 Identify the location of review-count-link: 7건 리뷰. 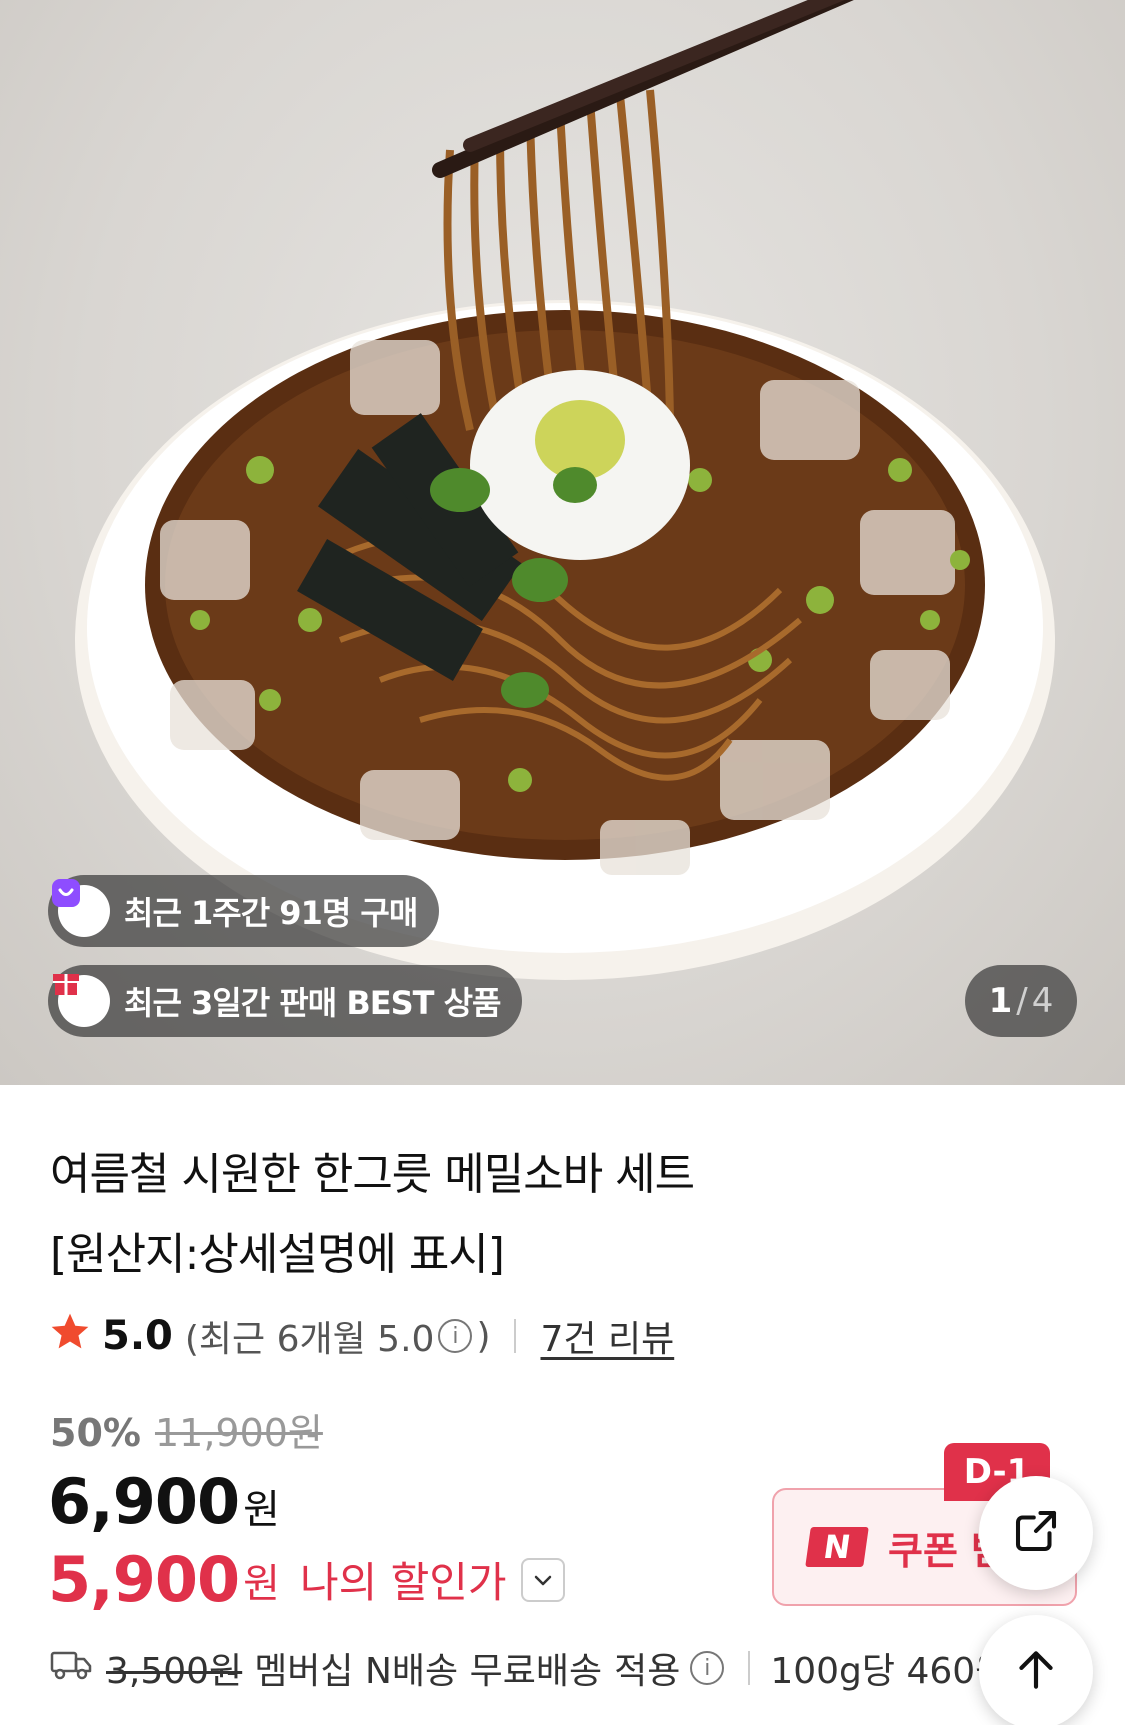
(607, 1336).